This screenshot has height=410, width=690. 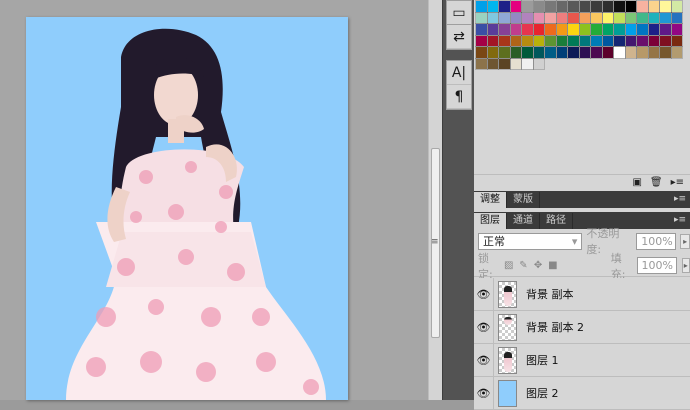 What do you see at coordinates (490, 200) in the screenshot?
I see `tab-adjustments: 调整` at bounding box center [490, 200].